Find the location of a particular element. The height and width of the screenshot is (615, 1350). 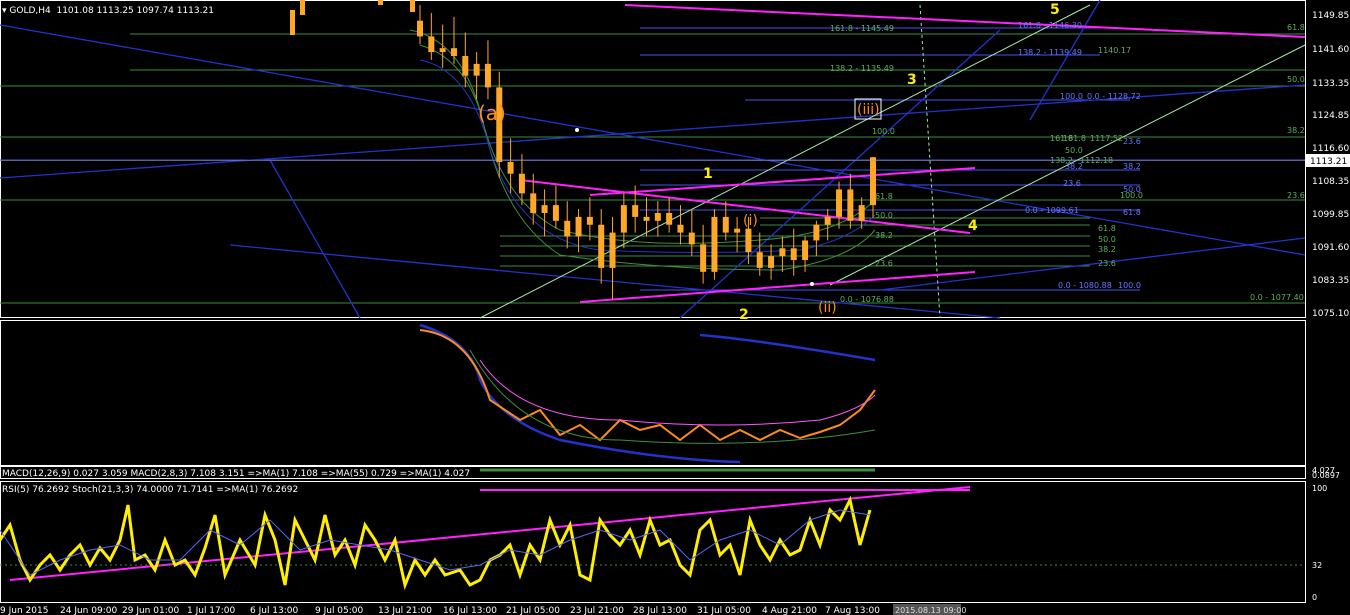

main-indicators is located at coordinates (642, 150).